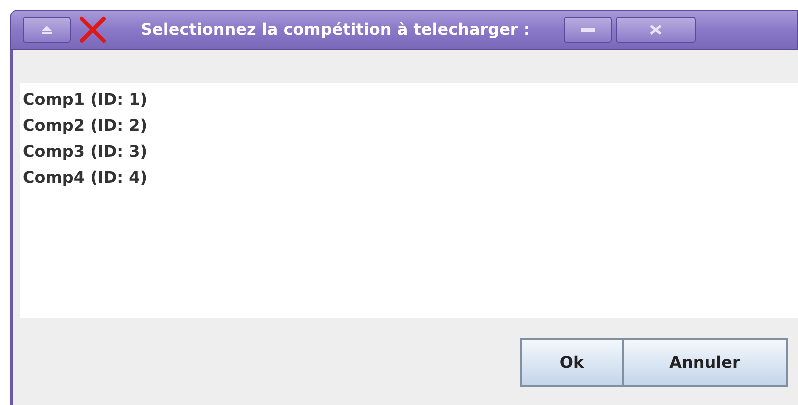  I want to click on minimize-button, so click(588, 30).